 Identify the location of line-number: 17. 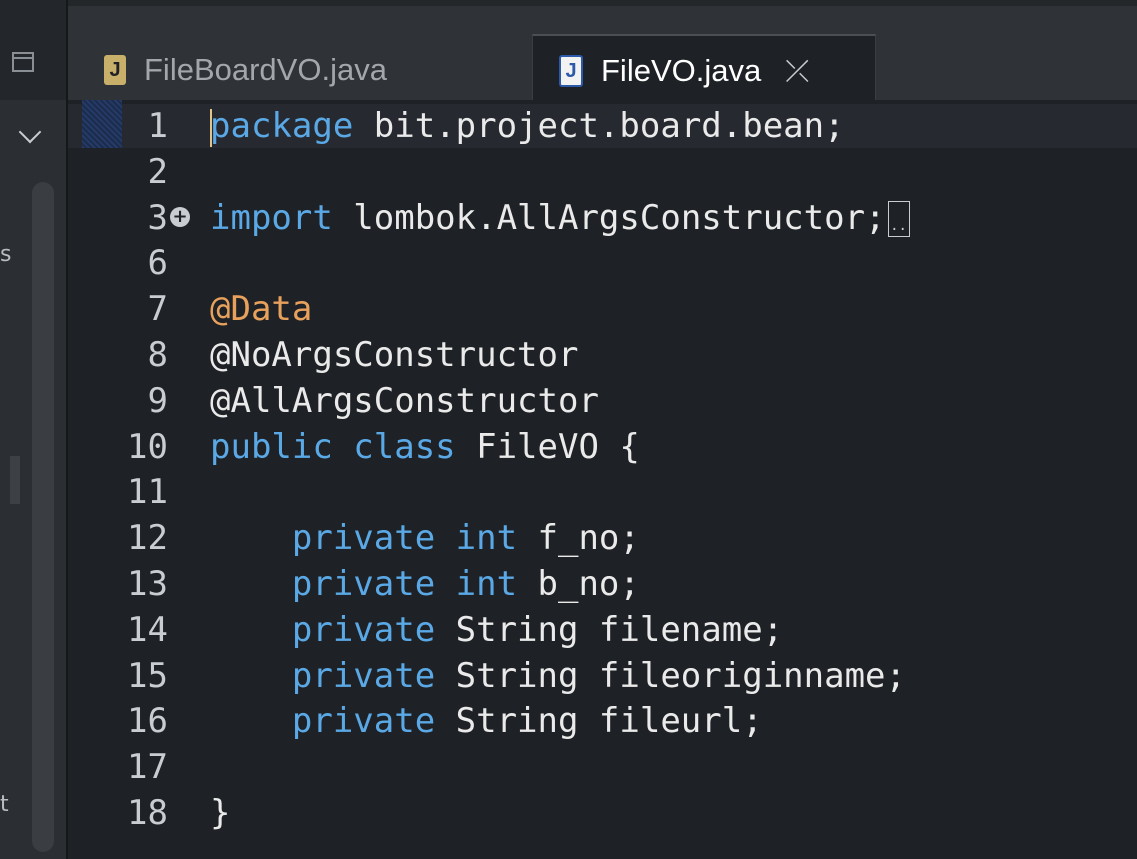
(147, 767).